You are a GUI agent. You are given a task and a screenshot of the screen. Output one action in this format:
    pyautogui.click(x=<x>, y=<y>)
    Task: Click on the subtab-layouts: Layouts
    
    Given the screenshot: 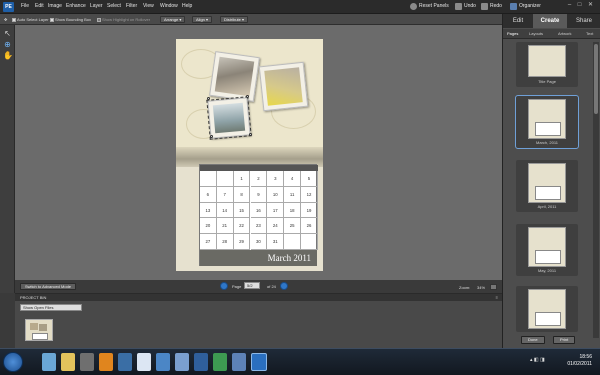 What is the action you would take?
    pyautogui.click(x=536, y=33)
    